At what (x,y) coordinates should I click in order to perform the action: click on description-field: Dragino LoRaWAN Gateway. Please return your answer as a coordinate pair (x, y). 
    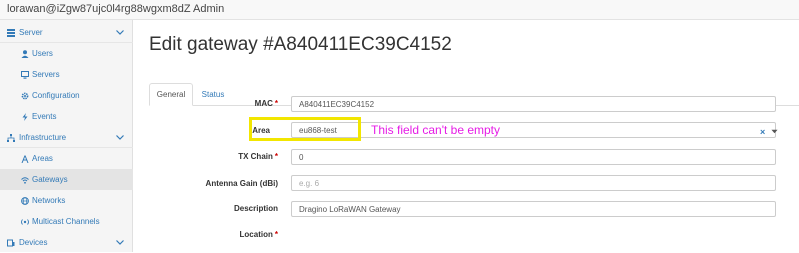
    Looking at the image, I should click on (533, 209).